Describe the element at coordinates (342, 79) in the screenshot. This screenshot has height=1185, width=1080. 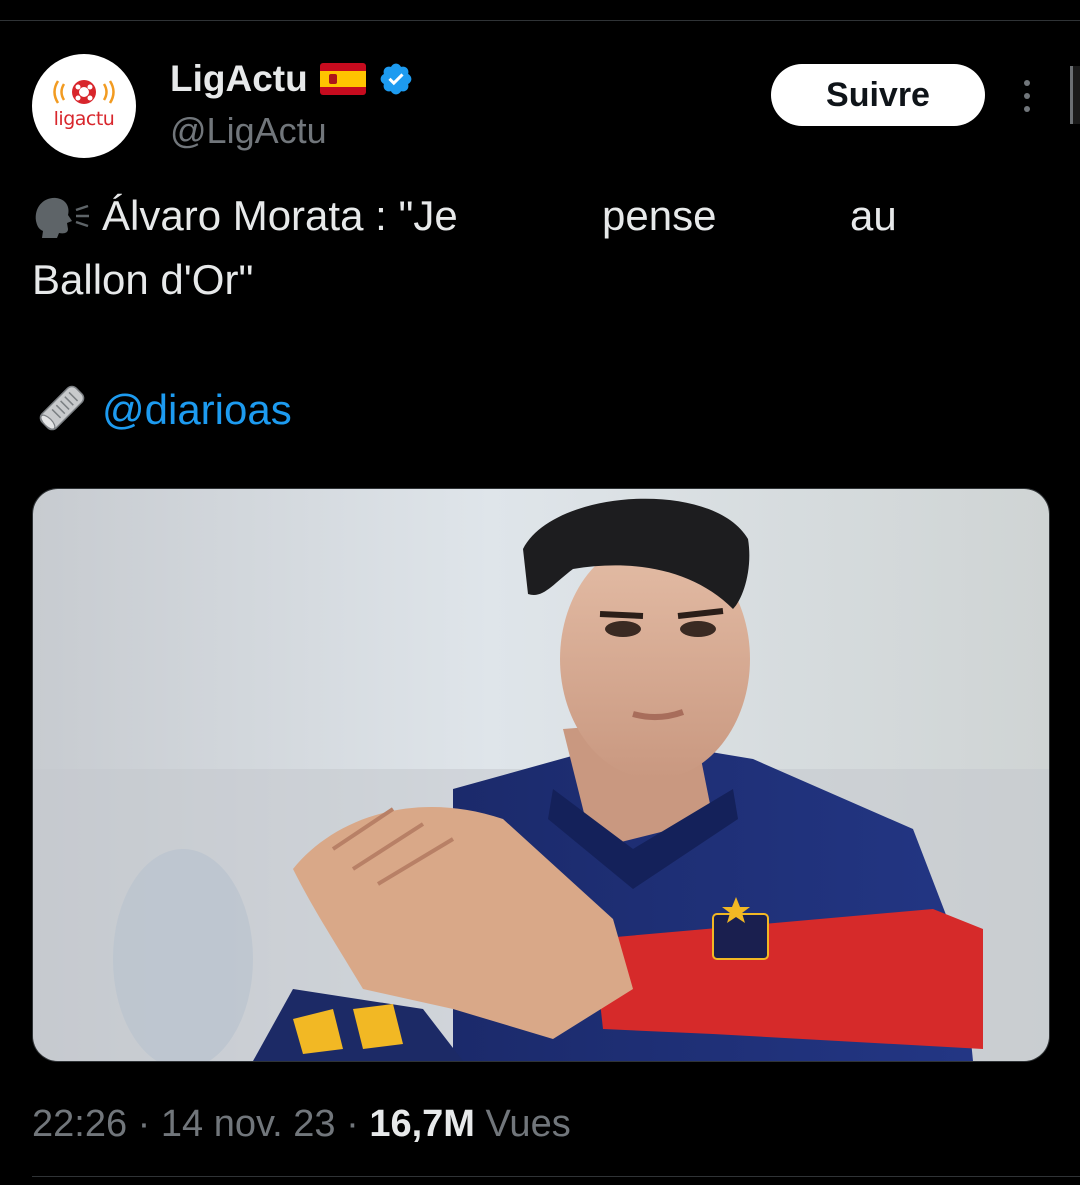
I see `spain-flag-icon` at that location.